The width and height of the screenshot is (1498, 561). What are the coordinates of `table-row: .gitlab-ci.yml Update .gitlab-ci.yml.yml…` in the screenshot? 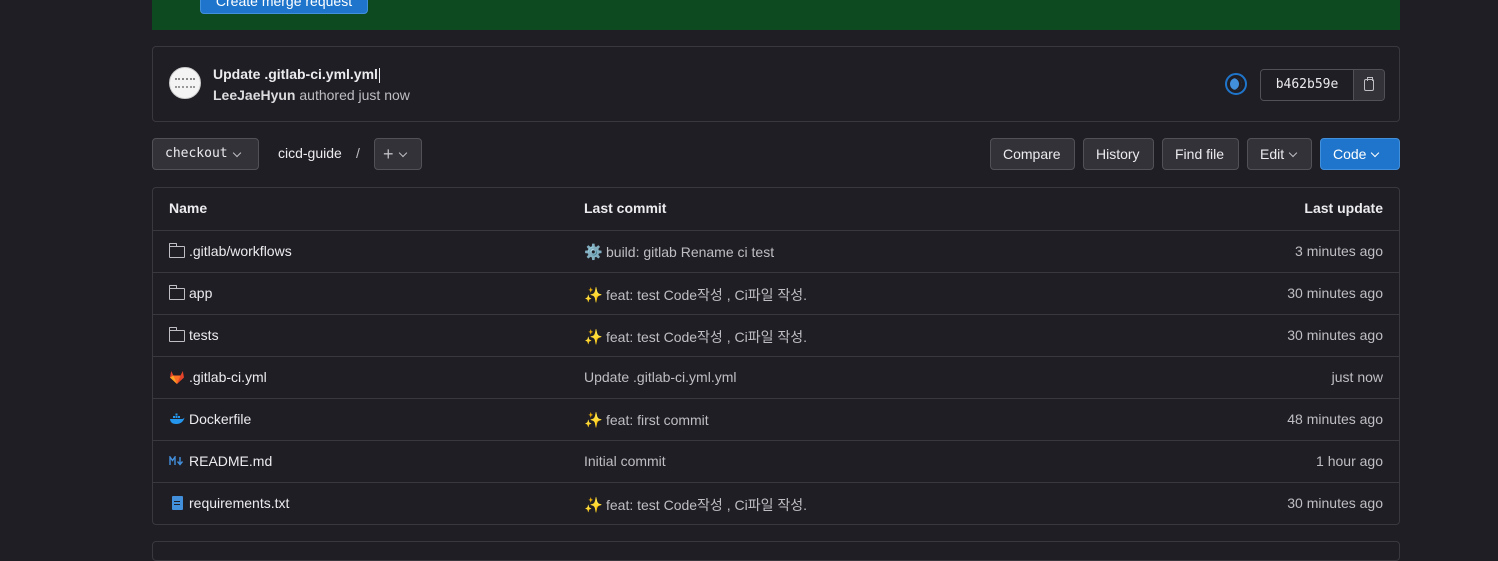 It's located at (776, 377).